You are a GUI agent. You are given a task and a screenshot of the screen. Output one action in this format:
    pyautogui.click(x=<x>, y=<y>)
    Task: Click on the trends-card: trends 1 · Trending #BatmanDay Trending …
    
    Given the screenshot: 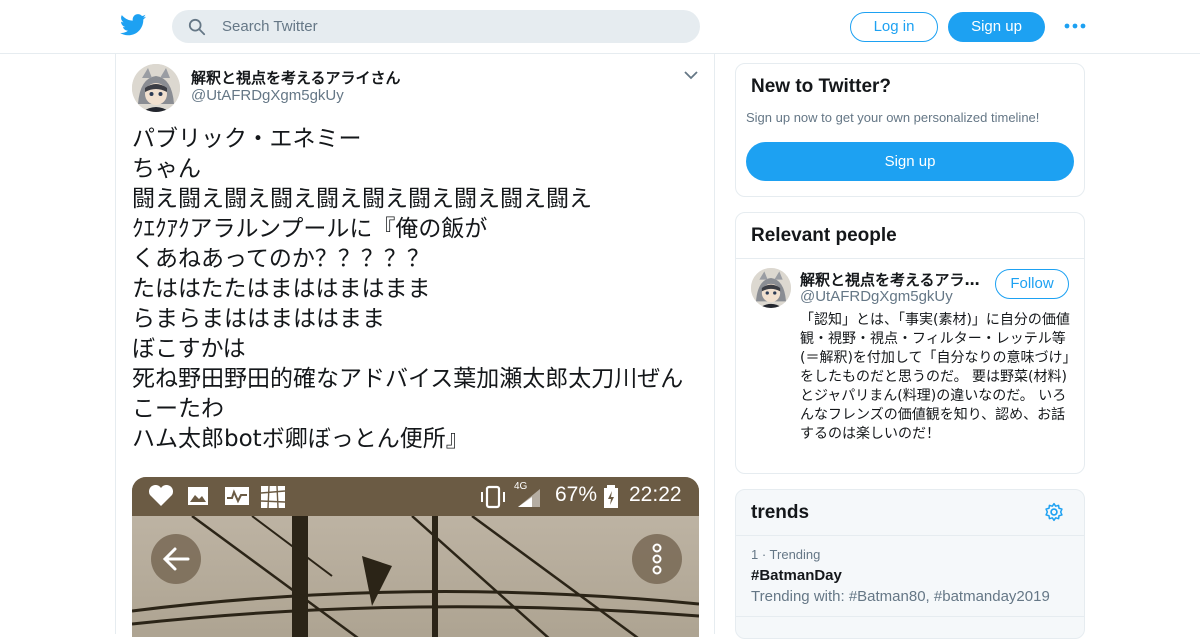 What is the action you would take?
    pyautogui.click(x=910, y=564)
    